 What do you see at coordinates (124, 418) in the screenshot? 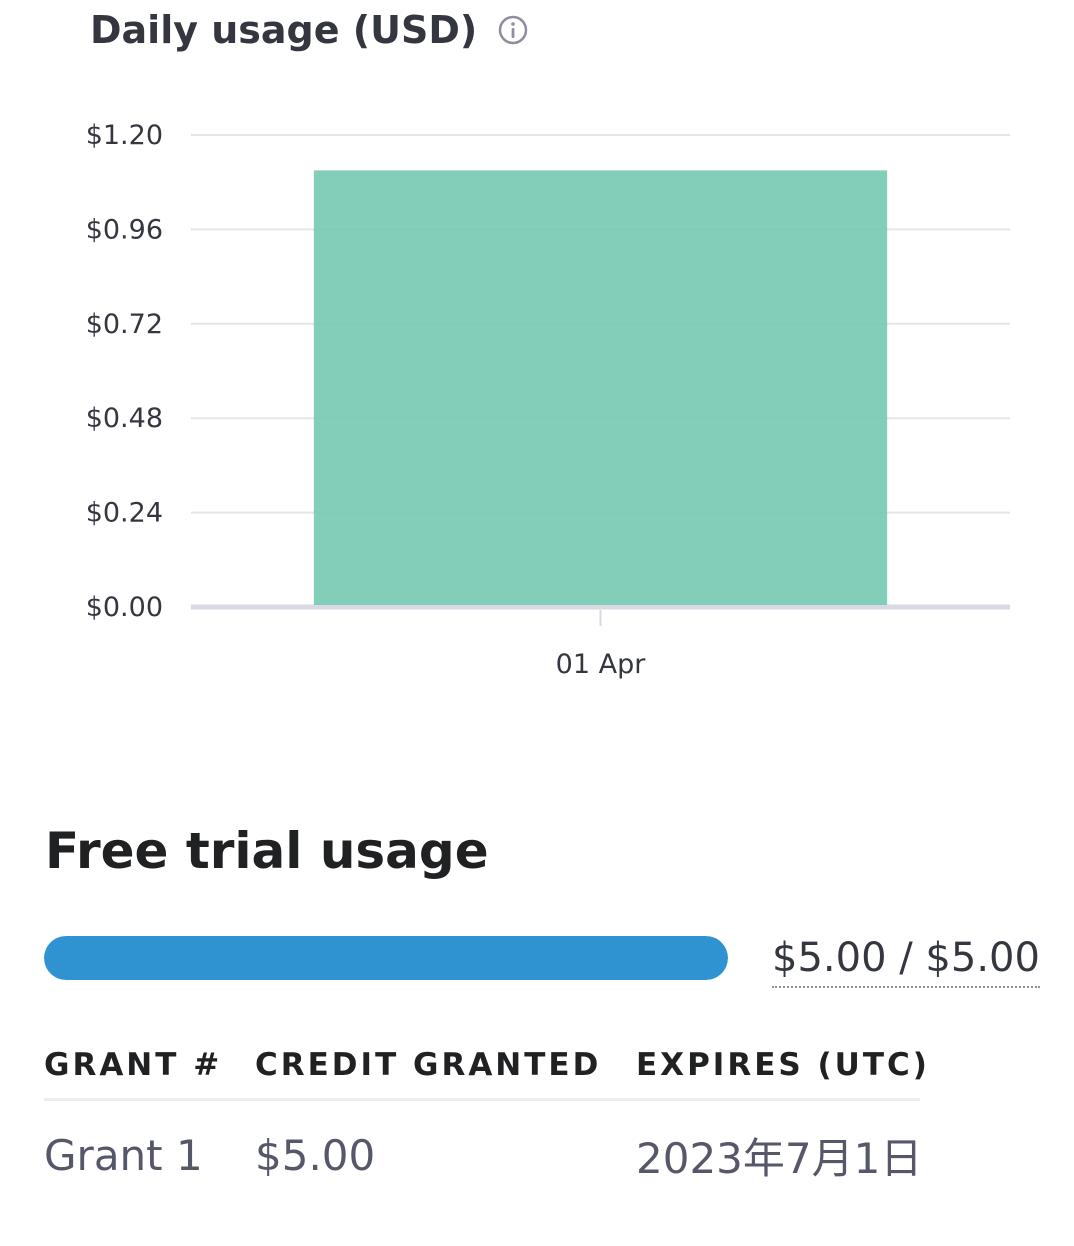
I see `y-tick-label: $0.48` at bounding box center [124, 418].